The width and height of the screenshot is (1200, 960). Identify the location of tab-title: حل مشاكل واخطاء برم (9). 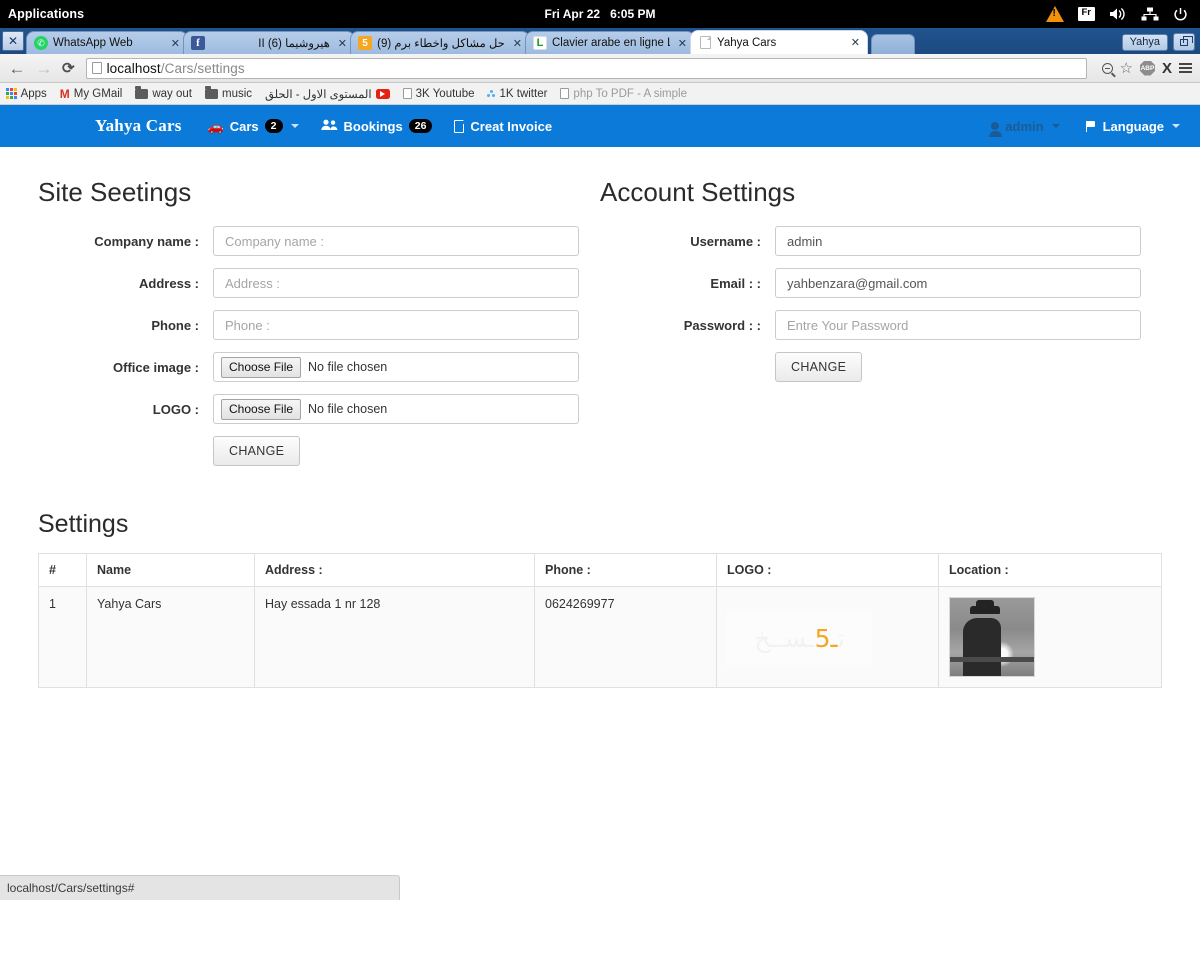
(441, 44).